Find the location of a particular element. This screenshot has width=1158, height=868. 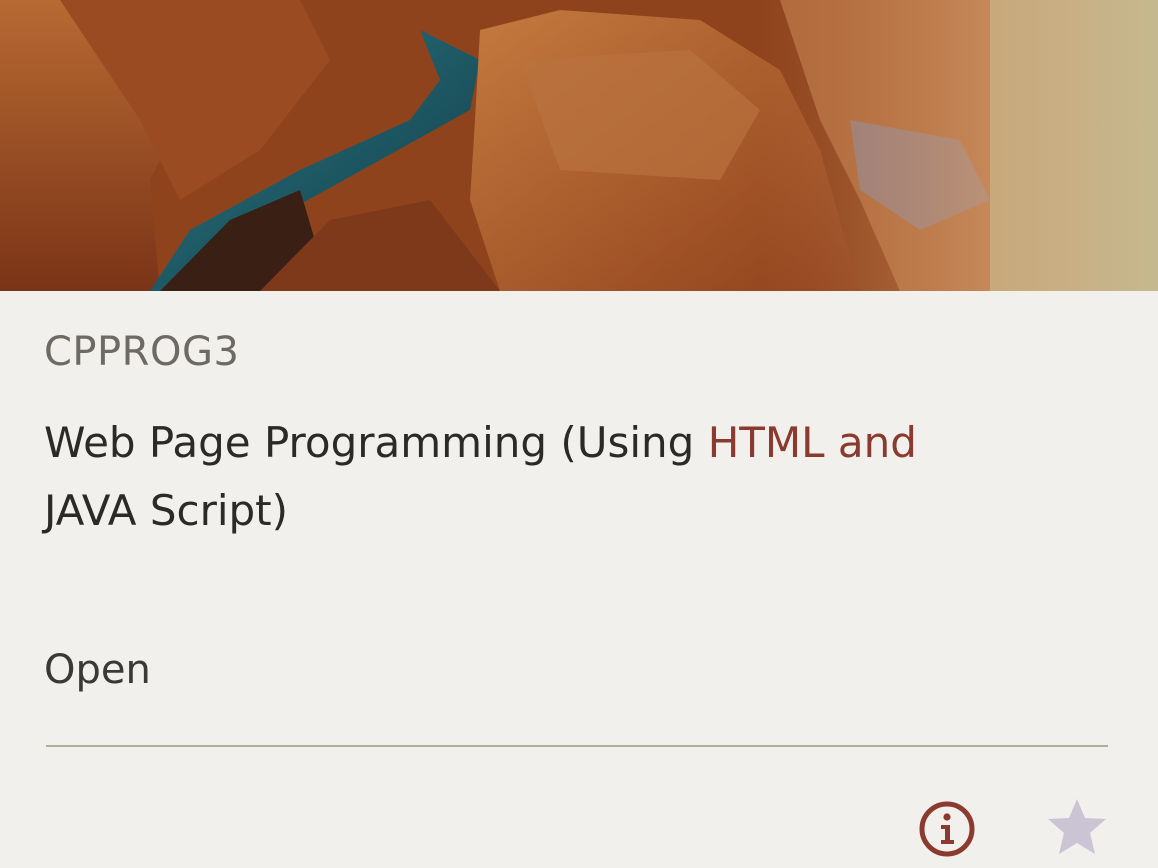

course-code: CPPROG3 is located at coordinates (142, 352).